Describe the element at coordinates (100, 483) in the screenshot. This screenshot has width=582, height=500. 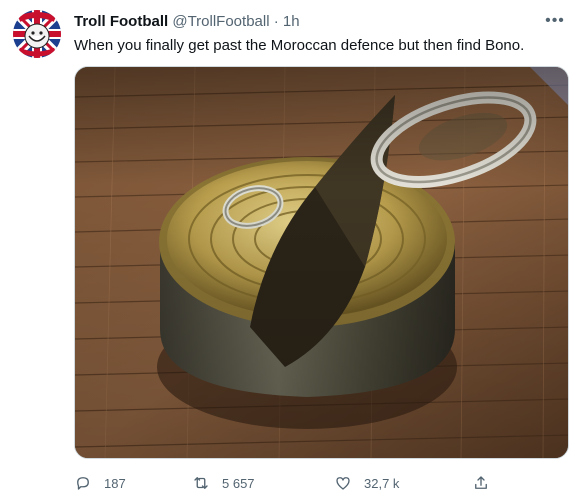
I see `reply-button: 187` at that location.